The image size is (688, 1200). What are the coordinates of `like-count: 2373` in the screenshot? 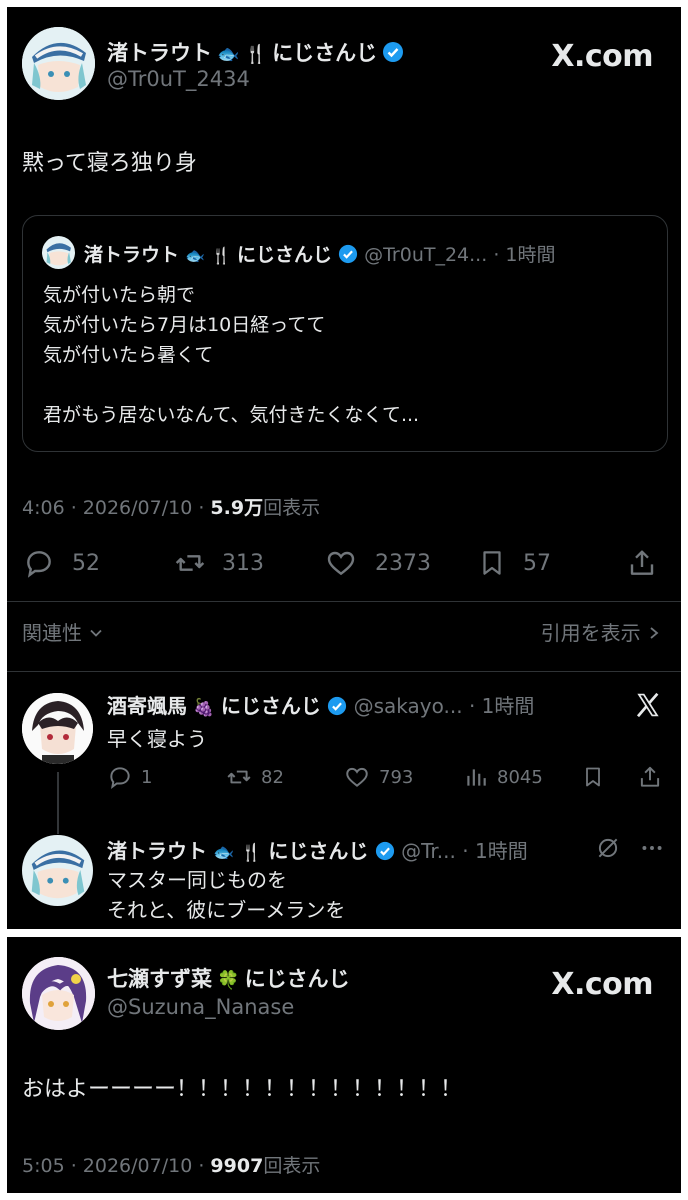 It's located at (403, 563).